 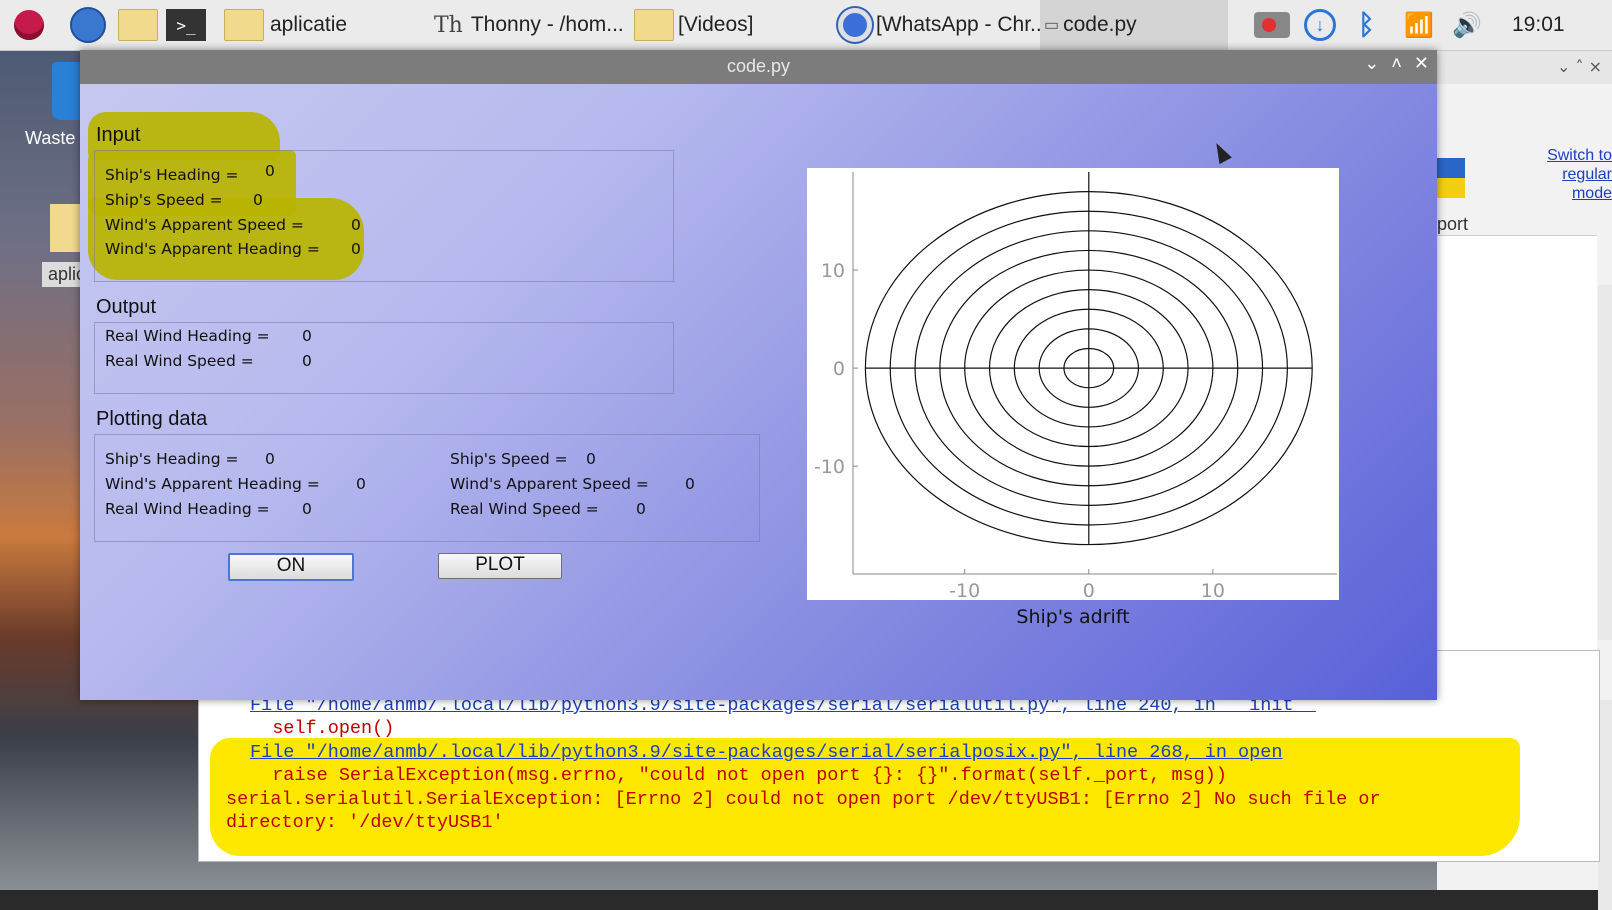 I want to click on trash-label: Waste, so click(x=50, y=138).